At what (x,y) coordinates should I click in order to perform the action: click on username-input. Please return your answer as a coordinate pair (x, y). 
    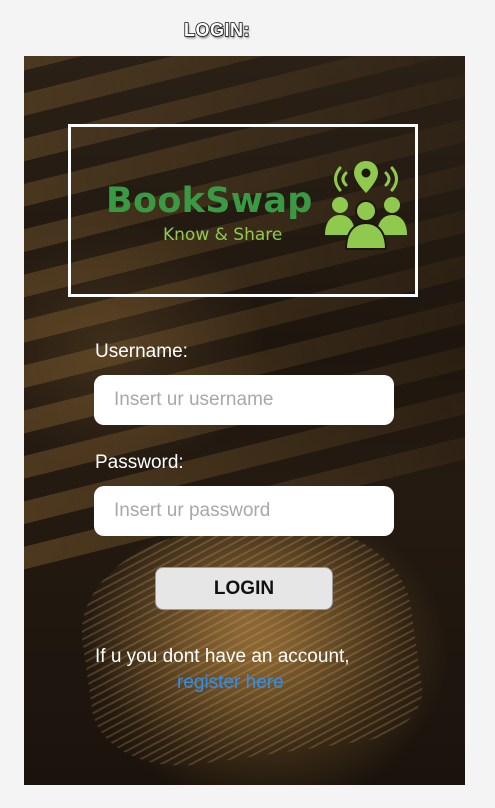
    Looking at the image, I should click on (244, 400).